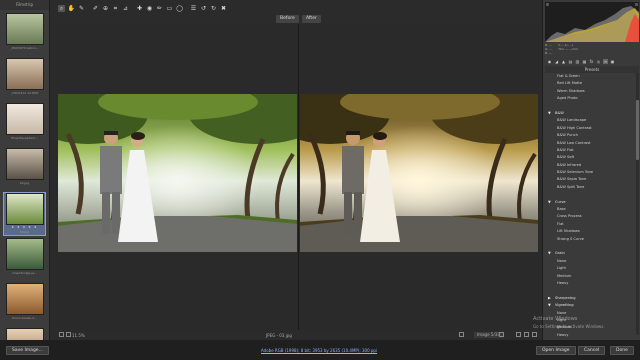 Image resolution: width=640 pixels, height=360 pixels. Describe the element at coordinates (590, 202) in the screenshot. I see `preset-group: ▼ Curve` at that location.